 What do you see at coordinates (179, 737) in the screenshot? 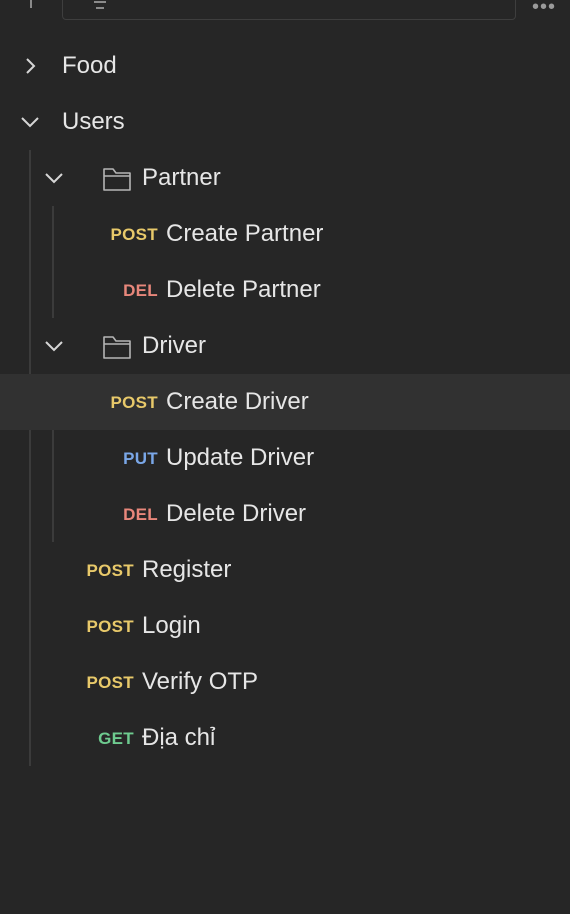
I see `request-label: Địa chỉ` at bounding box center [179, 737].